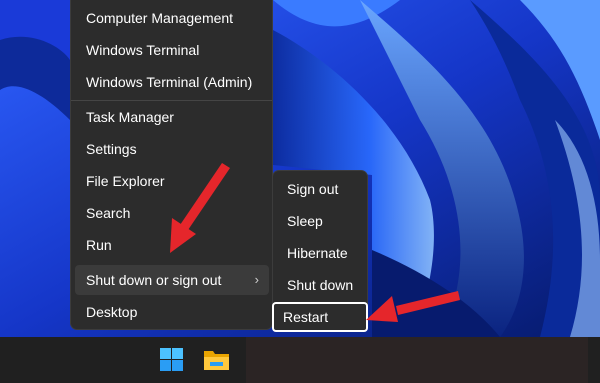 Image resolution: width=600 pixels, height=383 pixels. Describe the element at coordinates (417, 360) in the screenshot. I see `taskbar-app-area` at that location.